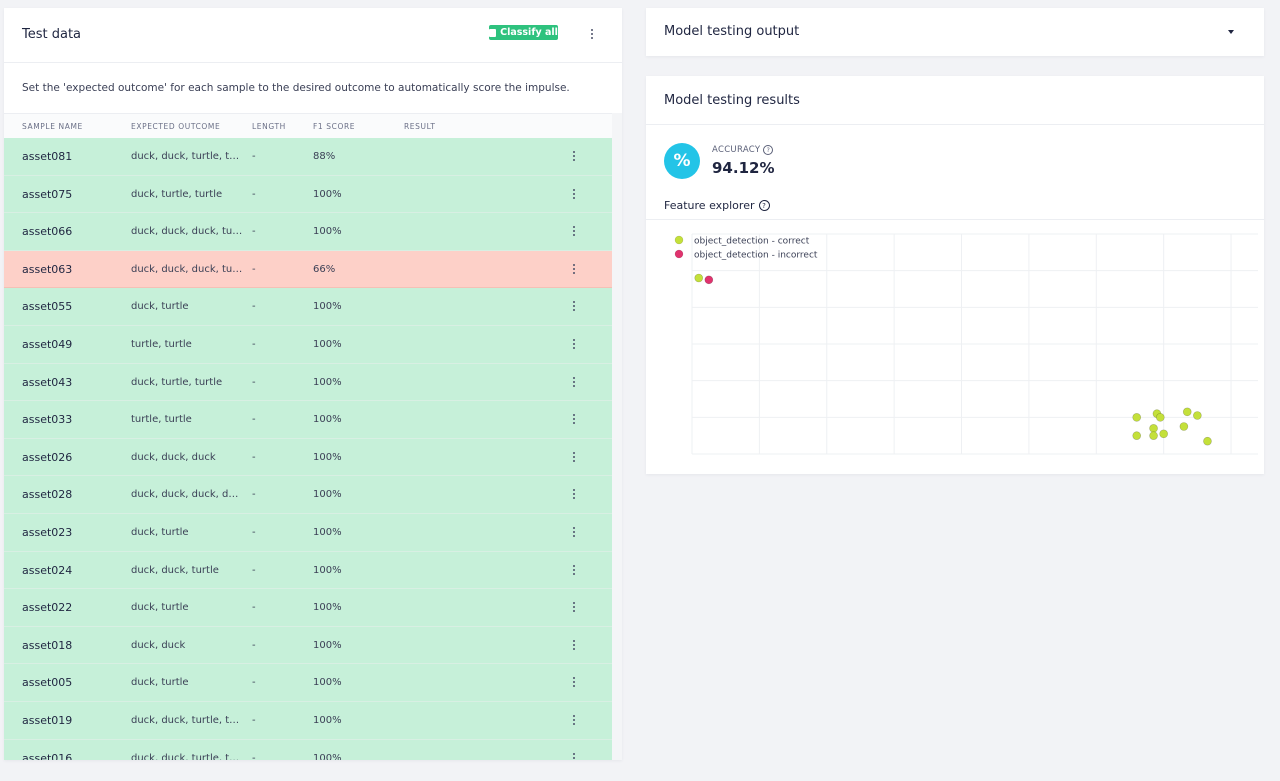 The width and height of the screenshot is (1280, 781). What do you see at coordinates (732, 31) in the screenshot?
I see `model-testing-output-title: Model testing output` at bounding box center [732, 31].